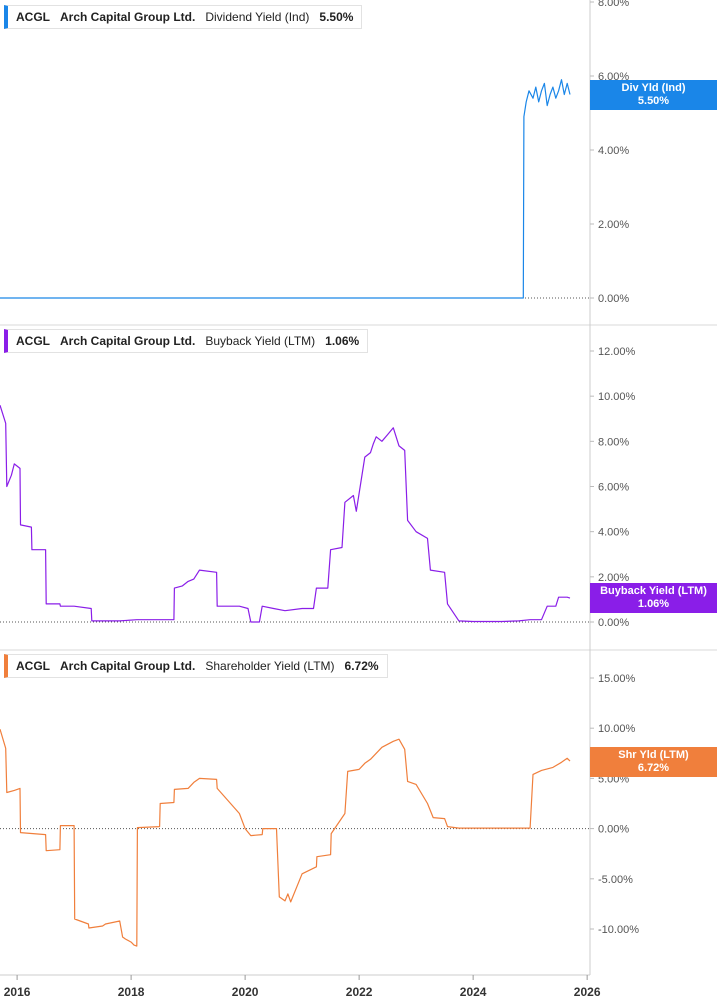  What do you see at coordinates (336, 17) in the screenshot?
I see `legend-value: 5.50%` at bounding box center [336, 17].